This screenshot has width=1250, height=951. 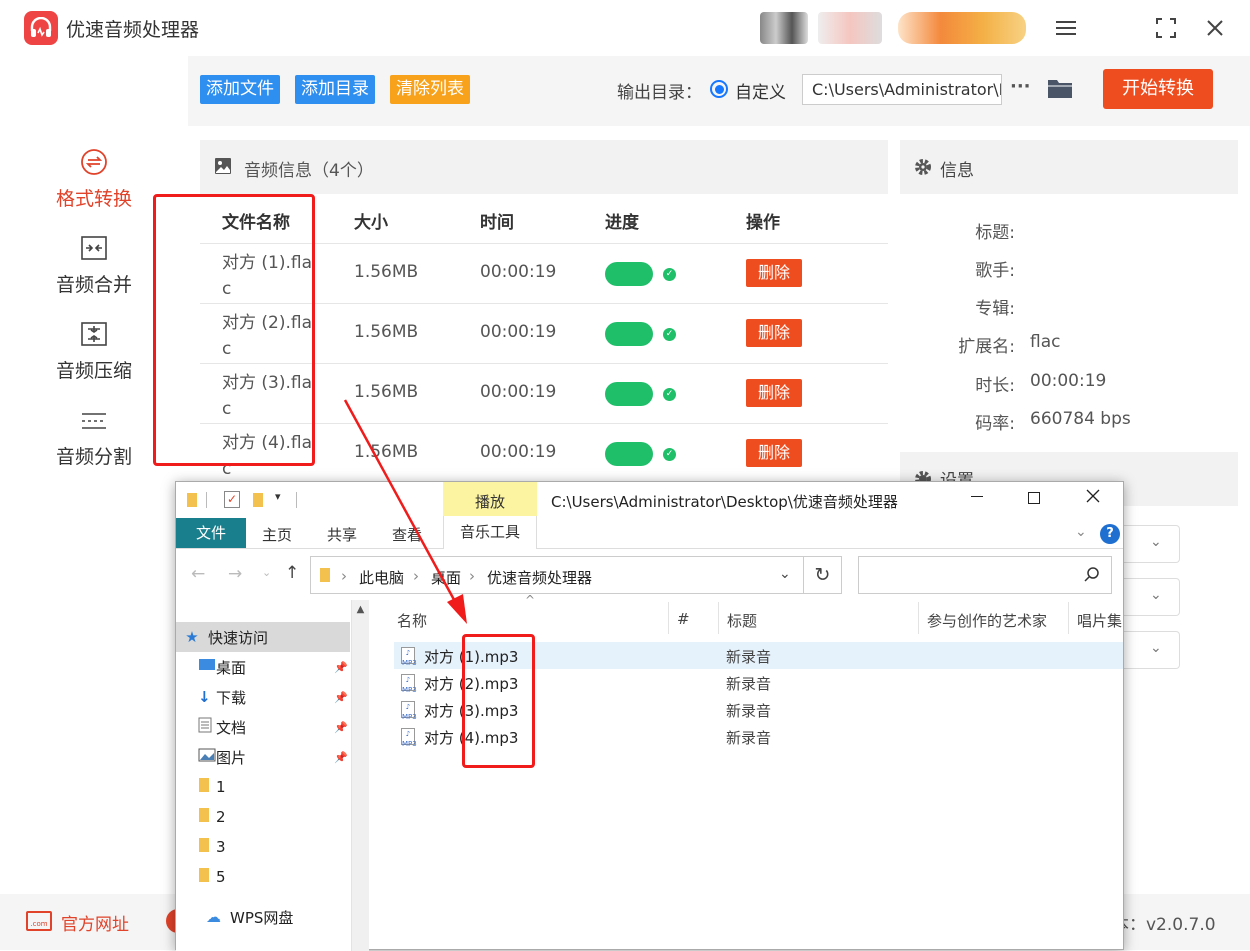 I want to click on website-link: 官方网址, so click(x=95, y=922).